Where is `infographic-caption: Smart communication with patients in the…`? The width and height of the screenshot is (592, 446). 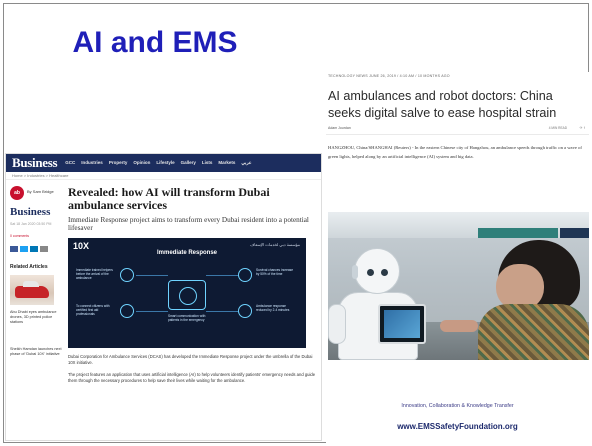 infographic-caption: Smart communication with patients in the… is located at coordinates (187, 318).